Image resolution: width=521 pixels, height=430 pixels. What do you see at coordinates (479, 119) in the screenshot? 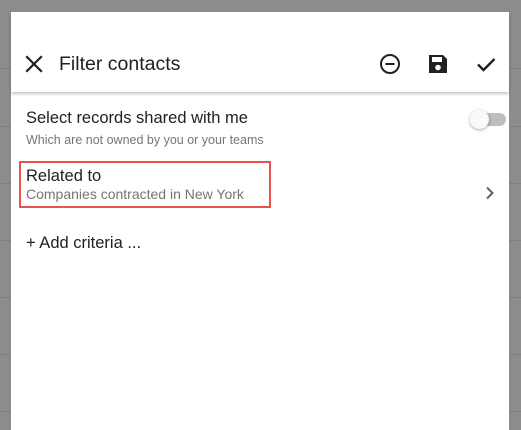
I see `toggle-knob` at bounding box center [479, 119].